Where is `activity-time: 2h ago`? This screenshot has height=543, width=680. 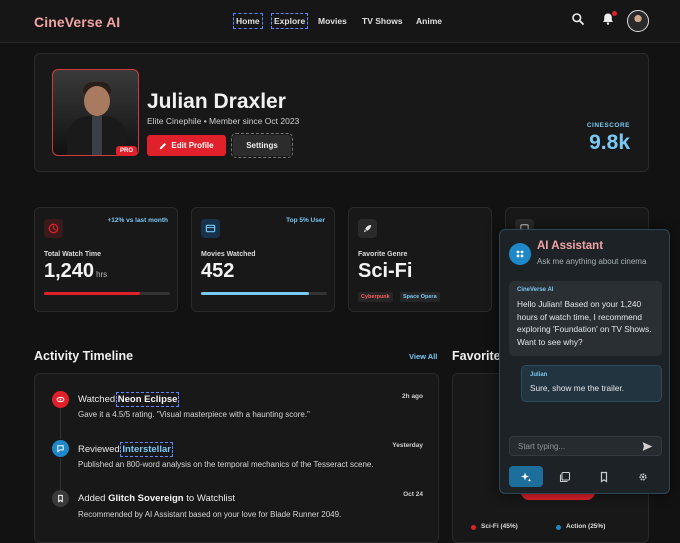 activity-time: 2h ago is located at coordinates (412, 396).